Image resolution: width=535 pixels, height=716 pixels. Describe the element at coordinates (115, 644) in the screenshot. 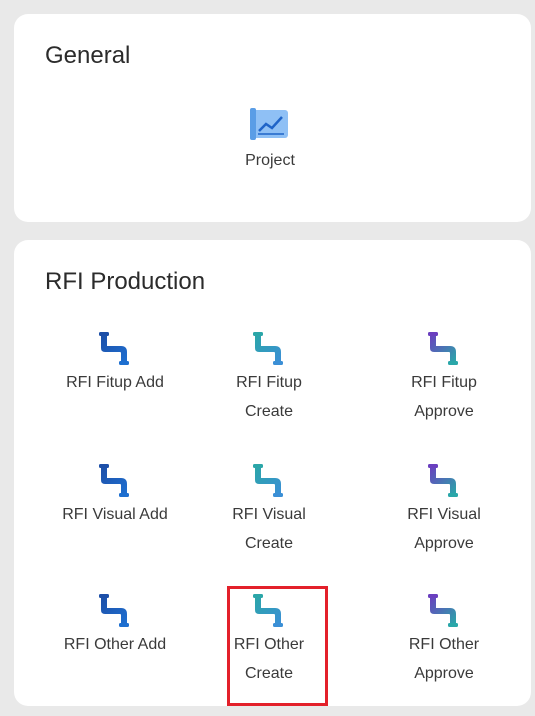

I see `tile-label: RFI Other Add` at that location.